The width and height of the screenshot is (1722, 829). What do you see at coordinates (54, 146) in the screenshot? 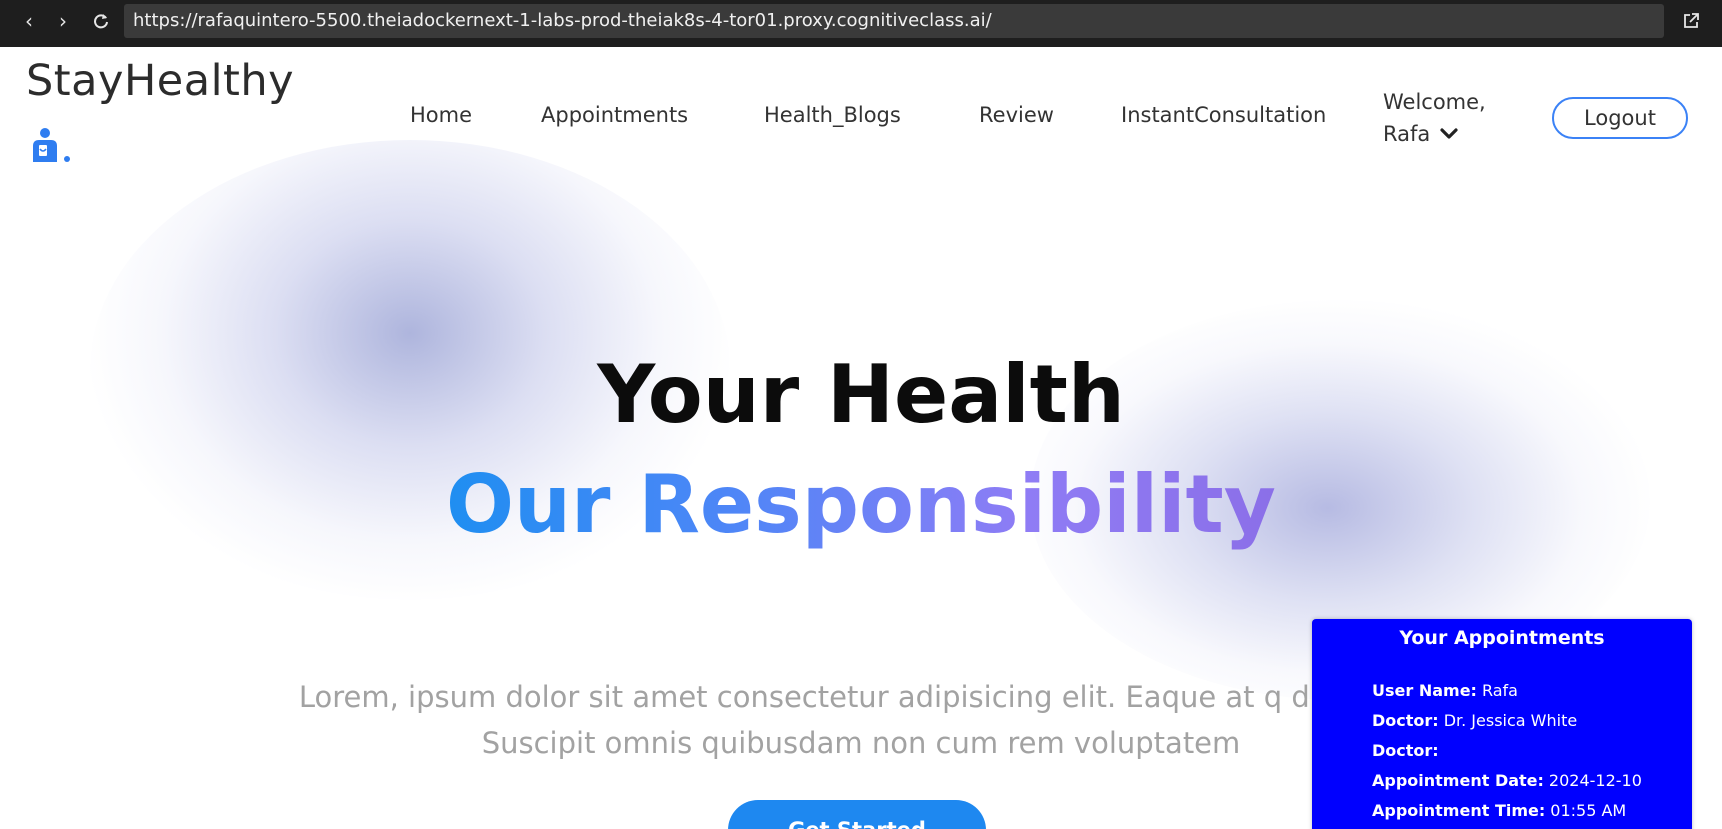
I see `doctor-icon` at bounding box center [54, 146].